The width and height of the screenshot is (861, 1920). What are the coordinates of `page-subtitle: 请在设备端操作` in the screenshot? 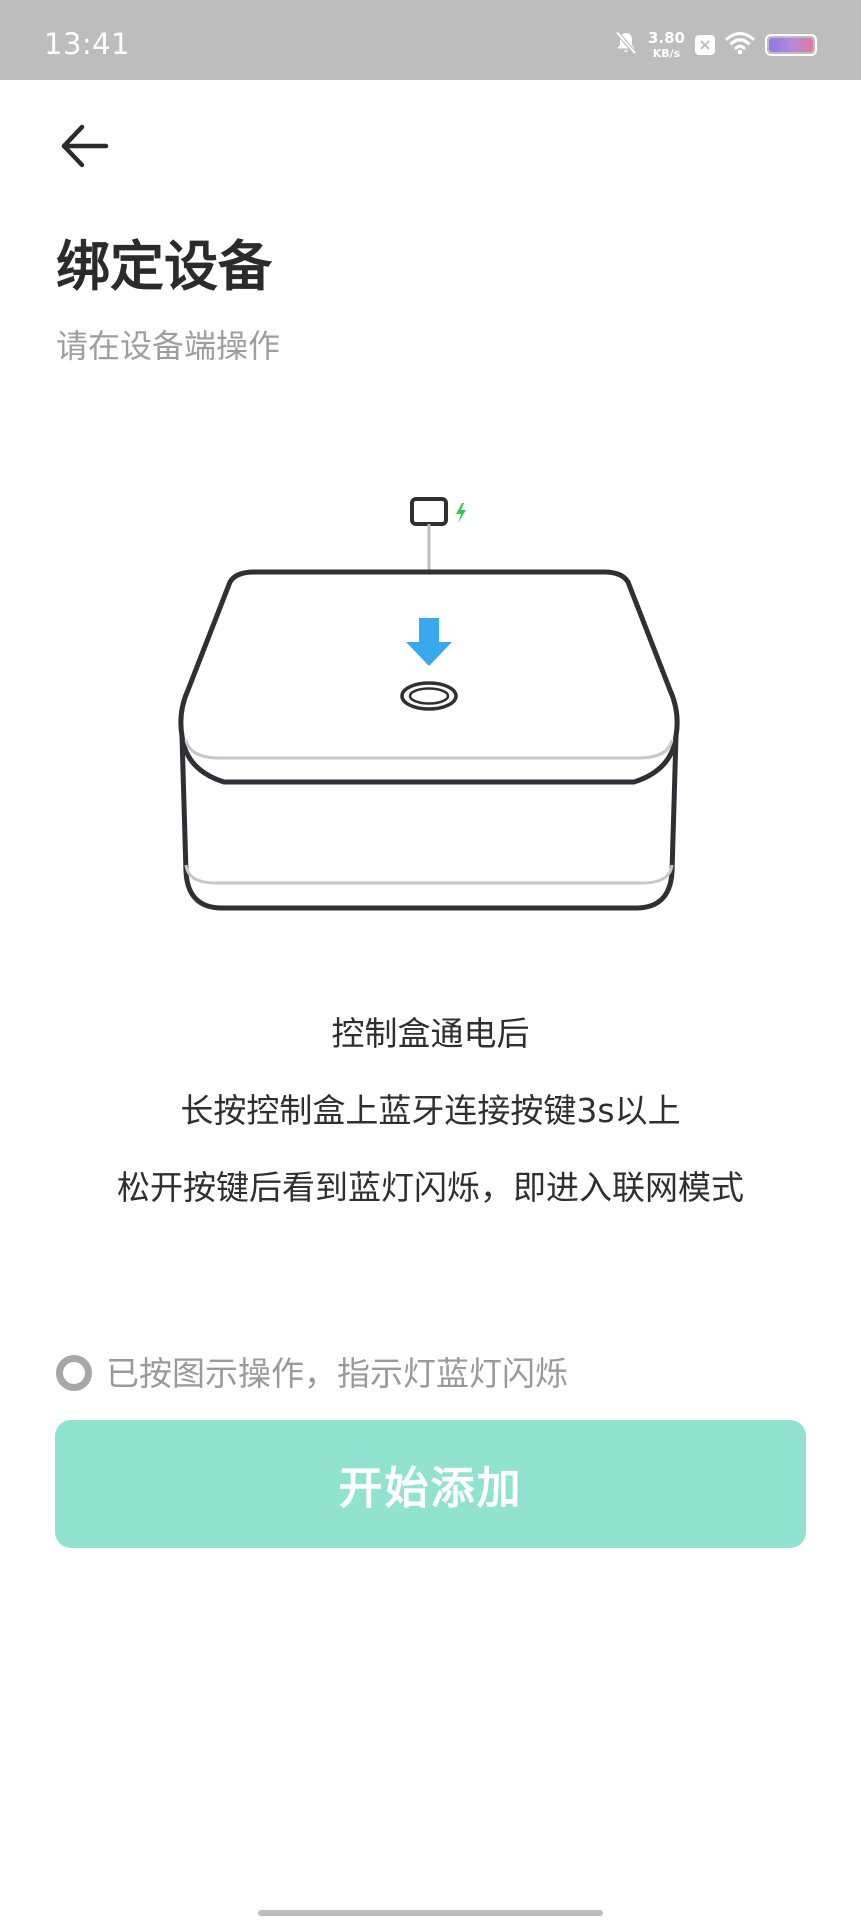 It's located at (168, 346).